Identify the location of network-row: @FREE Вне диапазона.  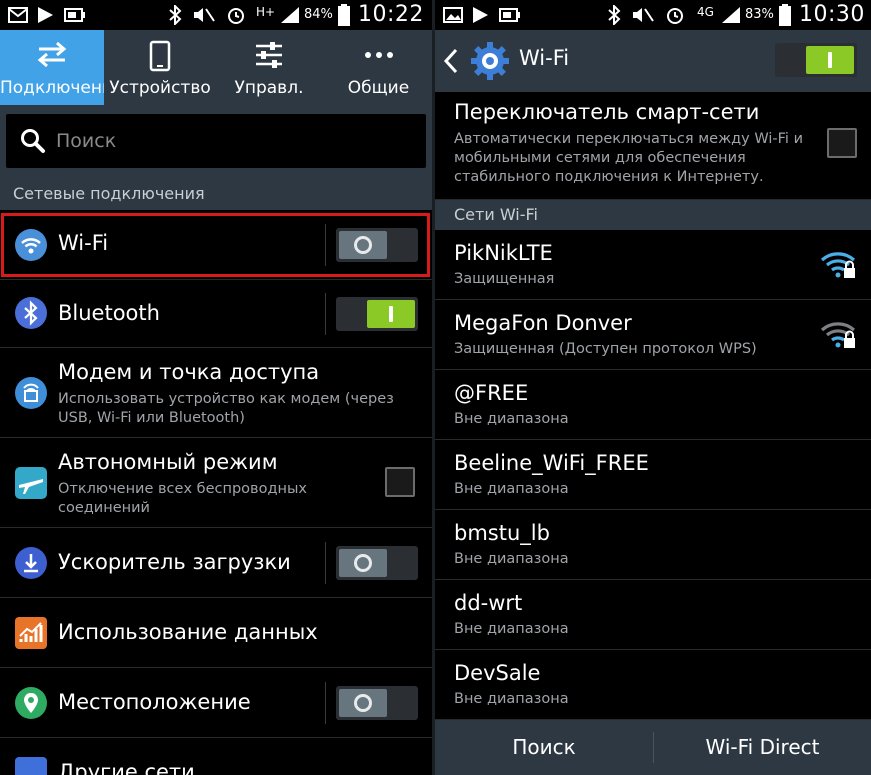
(653, 405).